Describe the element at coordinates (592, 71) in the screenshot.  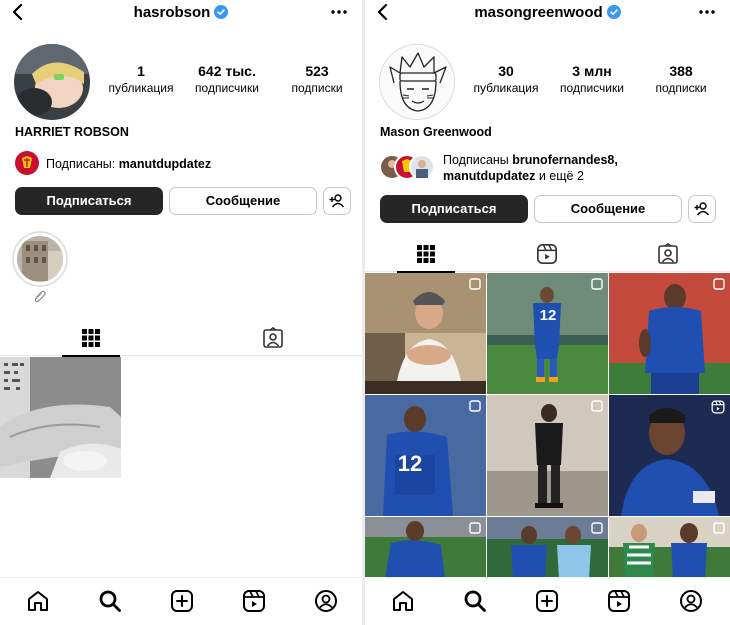
I see `stat-value: 3 млн` at that location.